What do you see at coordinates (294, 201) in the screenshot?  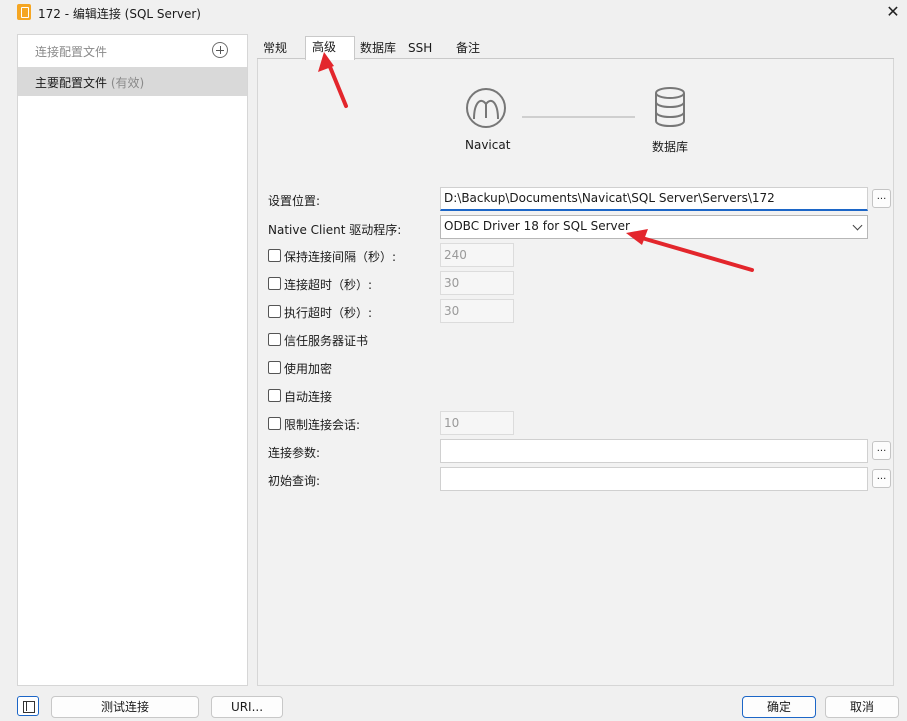 I see `location-label: 设置位置:` at bounding box center [294, 201].